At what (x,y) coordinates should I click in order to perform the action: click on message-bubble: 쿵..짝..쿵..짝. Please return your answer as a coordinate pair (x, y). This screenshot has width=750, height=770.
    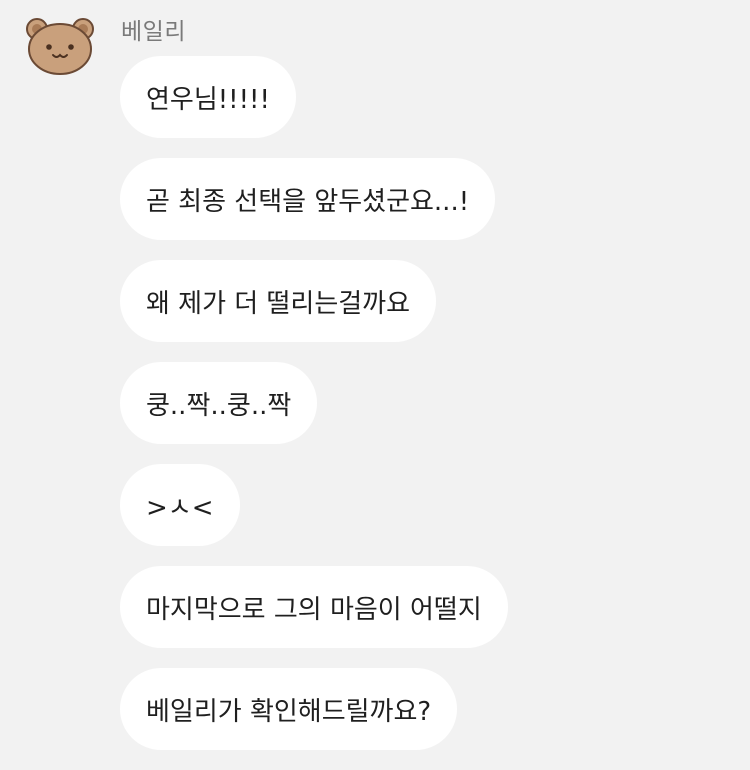
    Looking at the image, I should click on (219, 403).